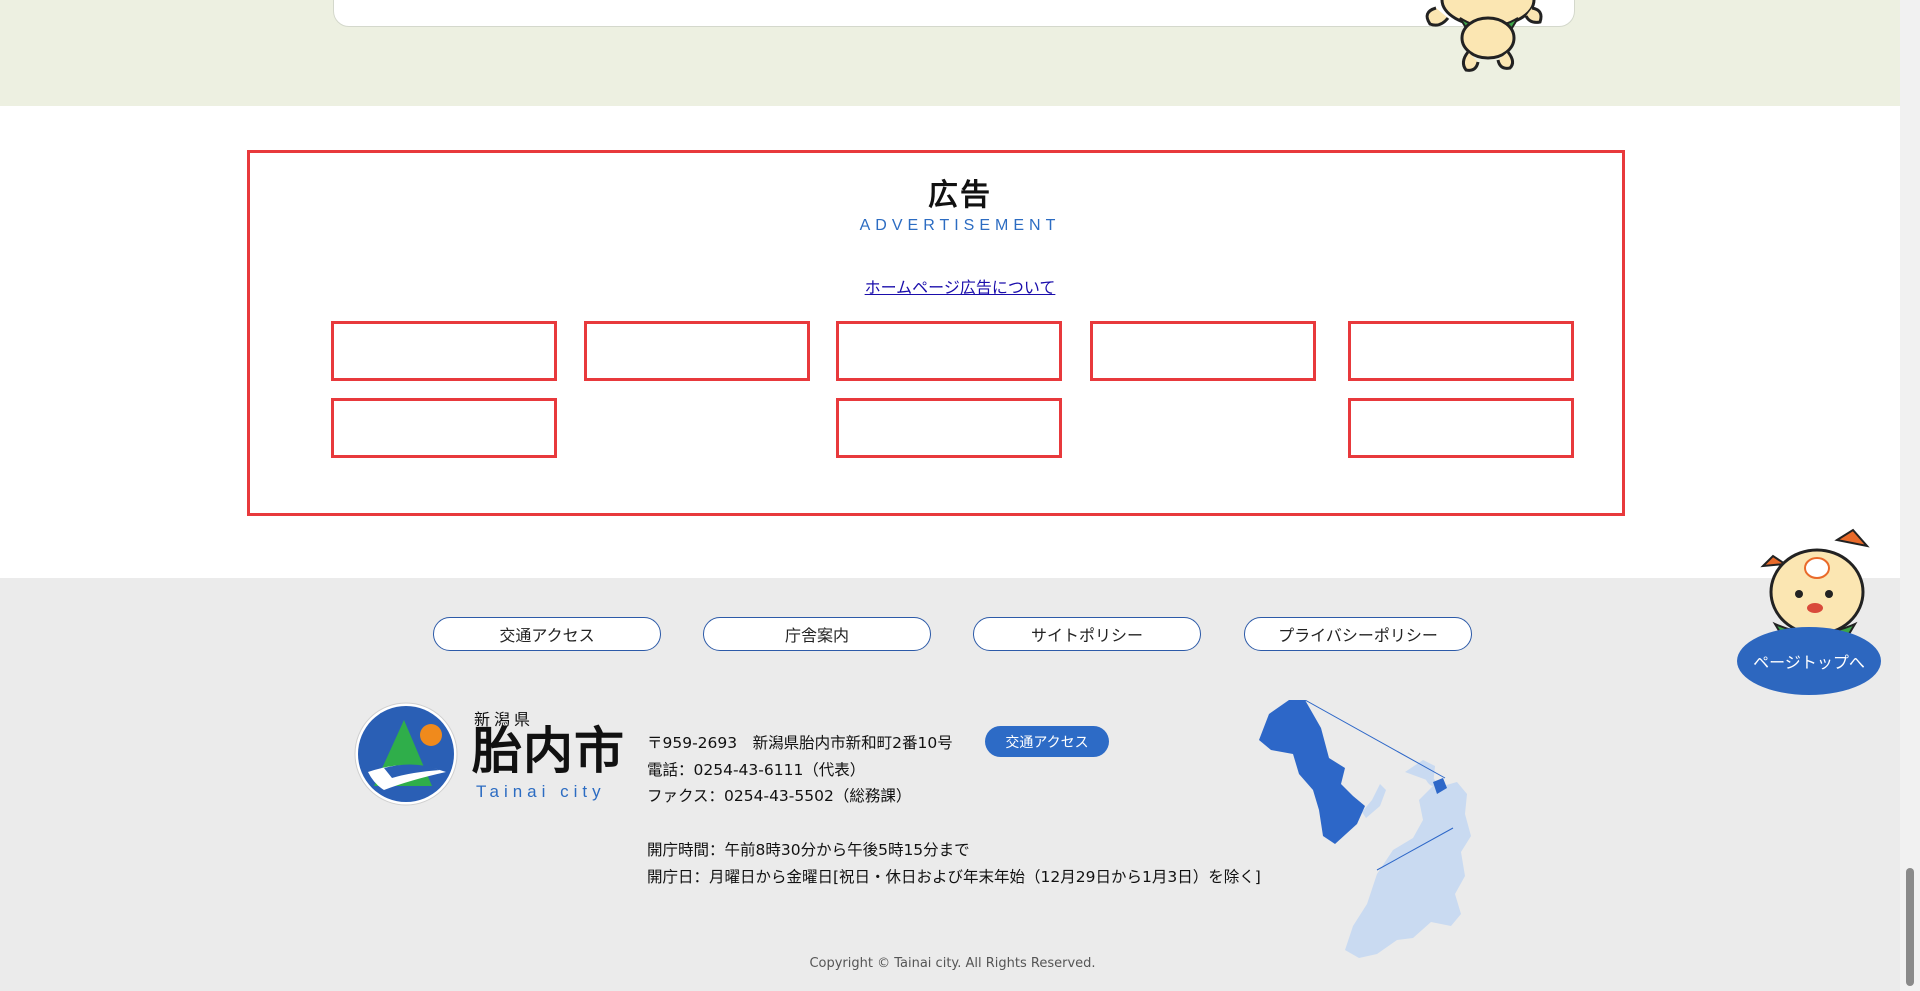  What do you see at coordinates (817, 634) in the screenshot?
I see `footer-nav-office-guide: 庁舎案内` at bounding box center [817, 634].